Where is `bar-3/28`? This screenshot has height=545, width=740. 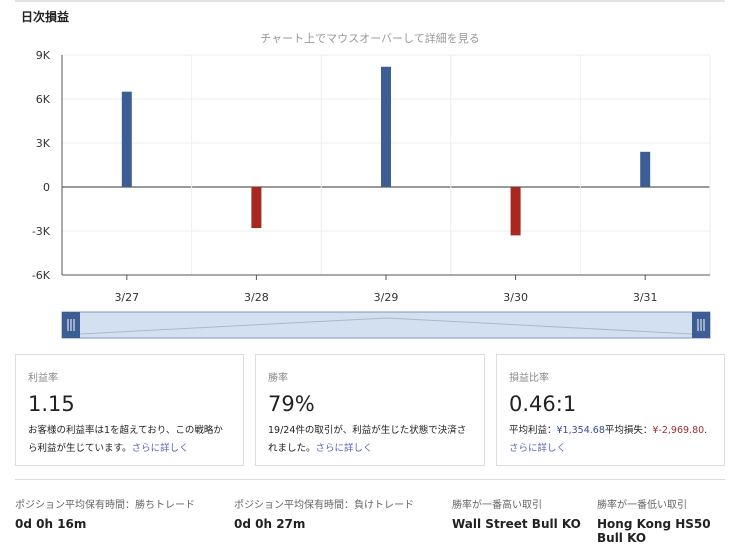 bar-3/28 is located at coordinates (256, 208).